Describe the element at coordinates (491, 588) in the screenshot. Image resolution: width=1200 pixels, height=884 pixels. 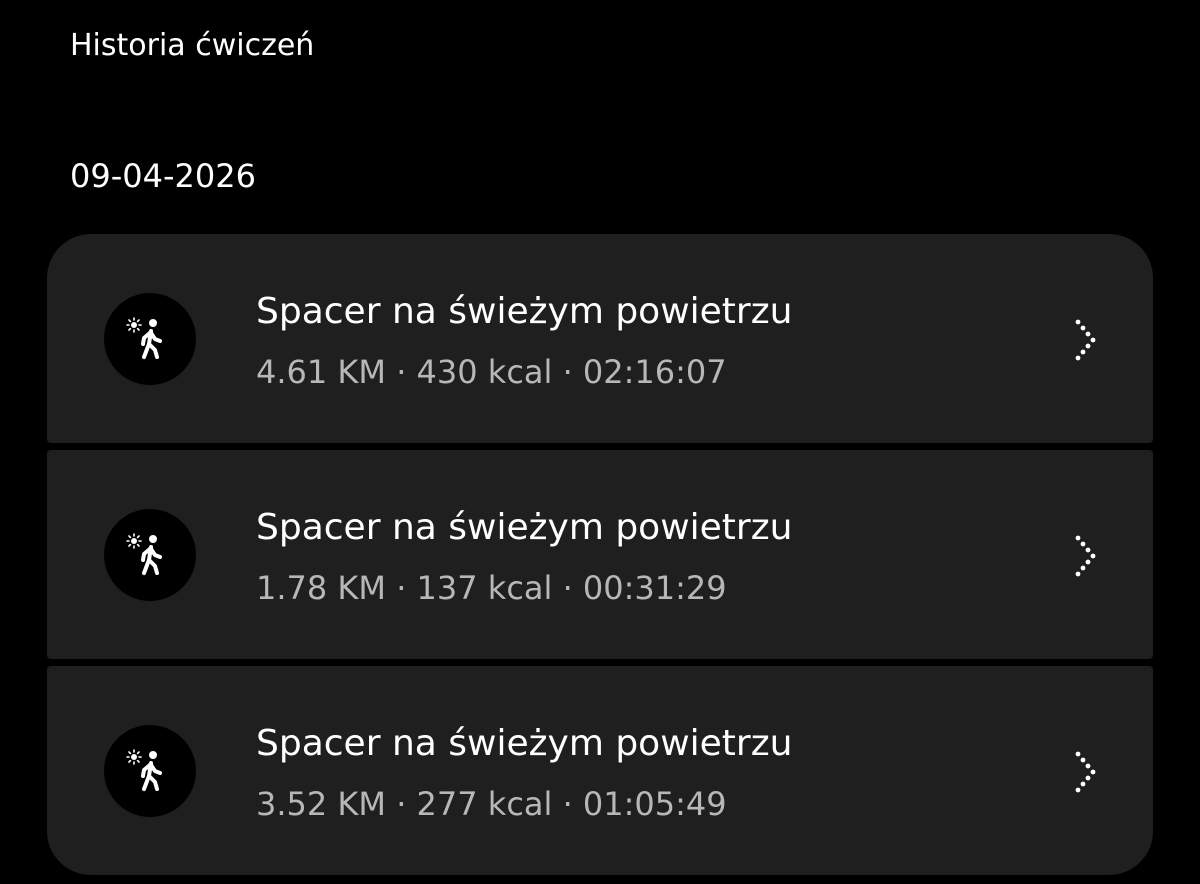
I see `workout-stats: 1.78 KM · 137 kcal · 00:31:29` at that location.